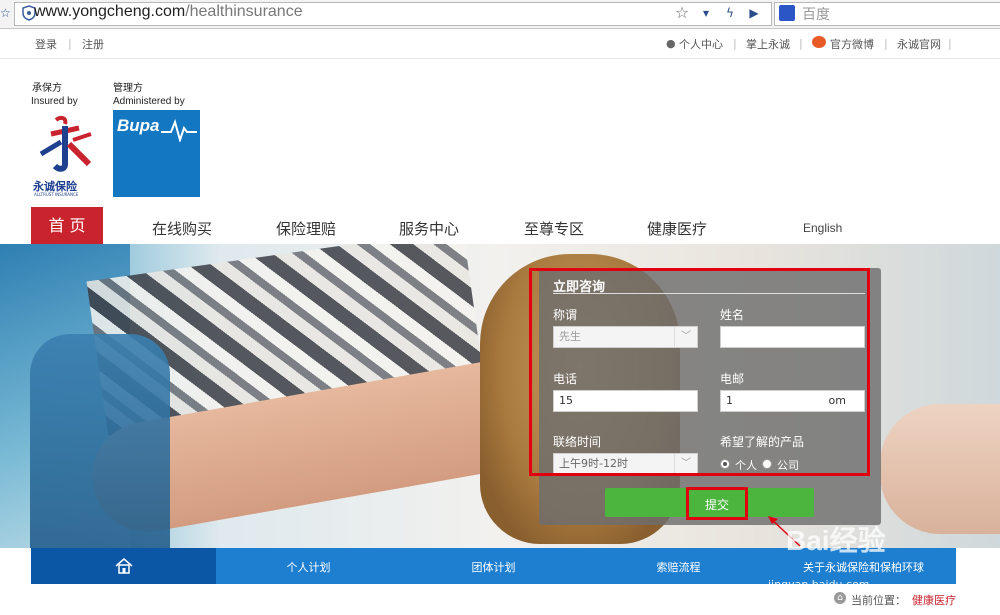 The image size is (1000, 615). What do you see at coordinates (47, 88) in the screenshot?
I see `insured-by-cn: 承保方` at bounding box center [47, 88].